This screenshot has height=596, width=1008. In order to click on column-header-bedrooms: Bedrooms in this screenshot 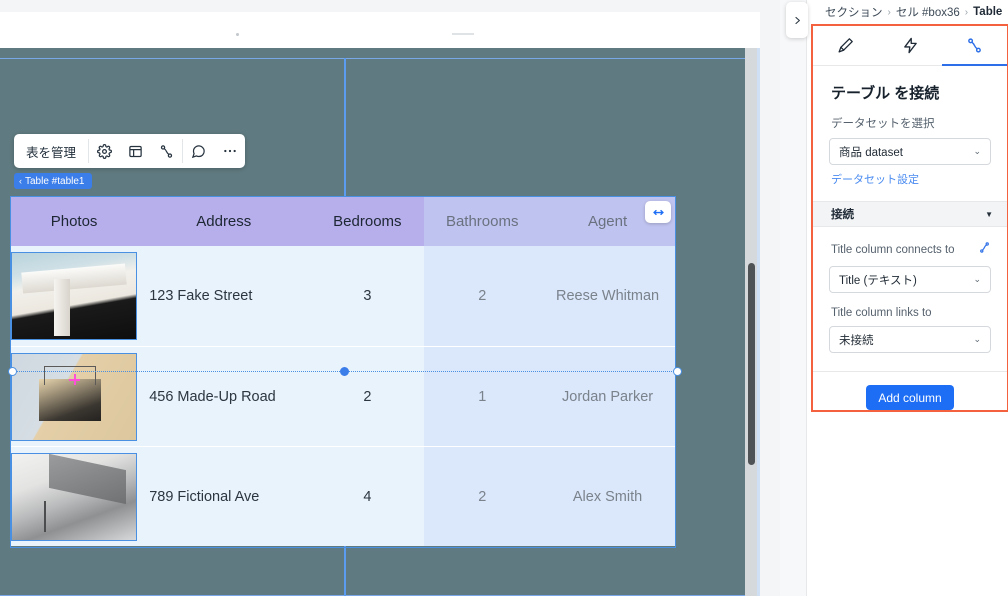, I will do `click(367, 221)`.